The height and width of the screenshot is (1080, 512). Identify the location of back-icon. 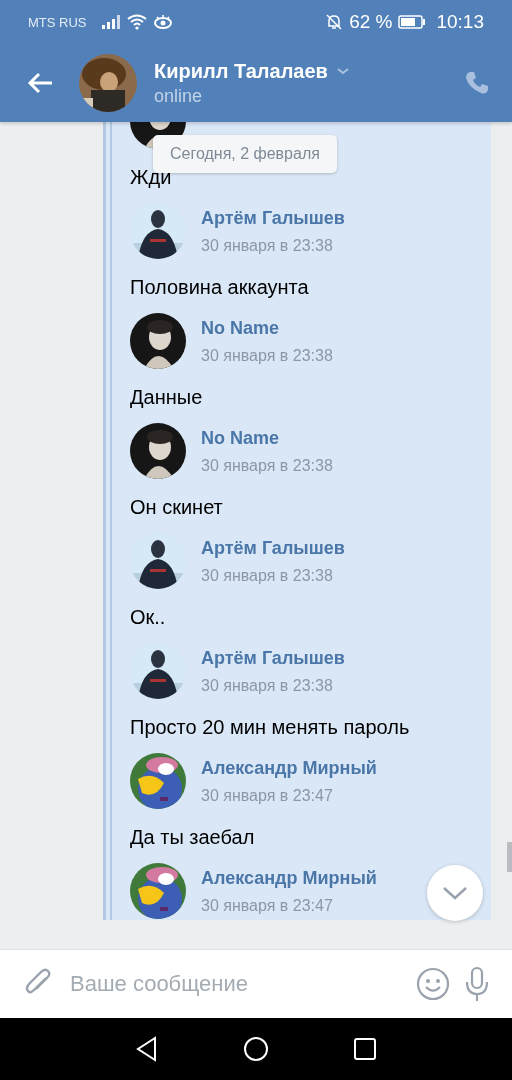
(147, 1049).